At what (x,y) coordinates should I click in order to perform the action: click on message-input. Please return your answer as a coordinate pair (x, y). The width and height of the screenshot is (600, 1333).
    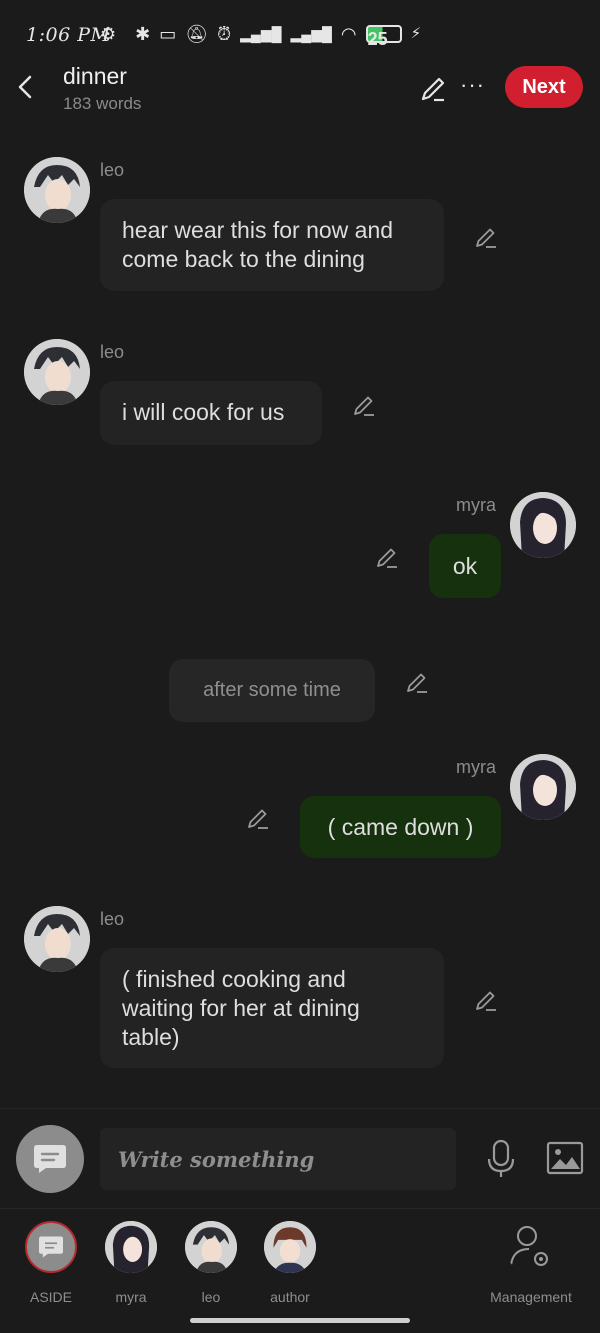
    Looking at the image, I should click on (278, 1159).